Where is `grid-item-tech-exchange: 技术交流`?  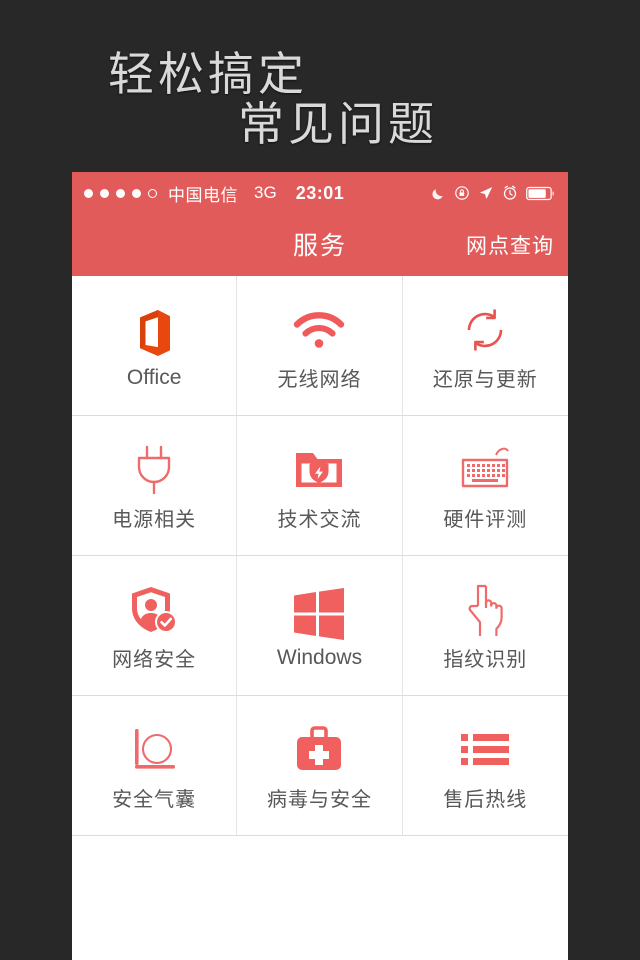
grid-item-tech-exchange: 技术交流 is located at coordinates (320, 486).